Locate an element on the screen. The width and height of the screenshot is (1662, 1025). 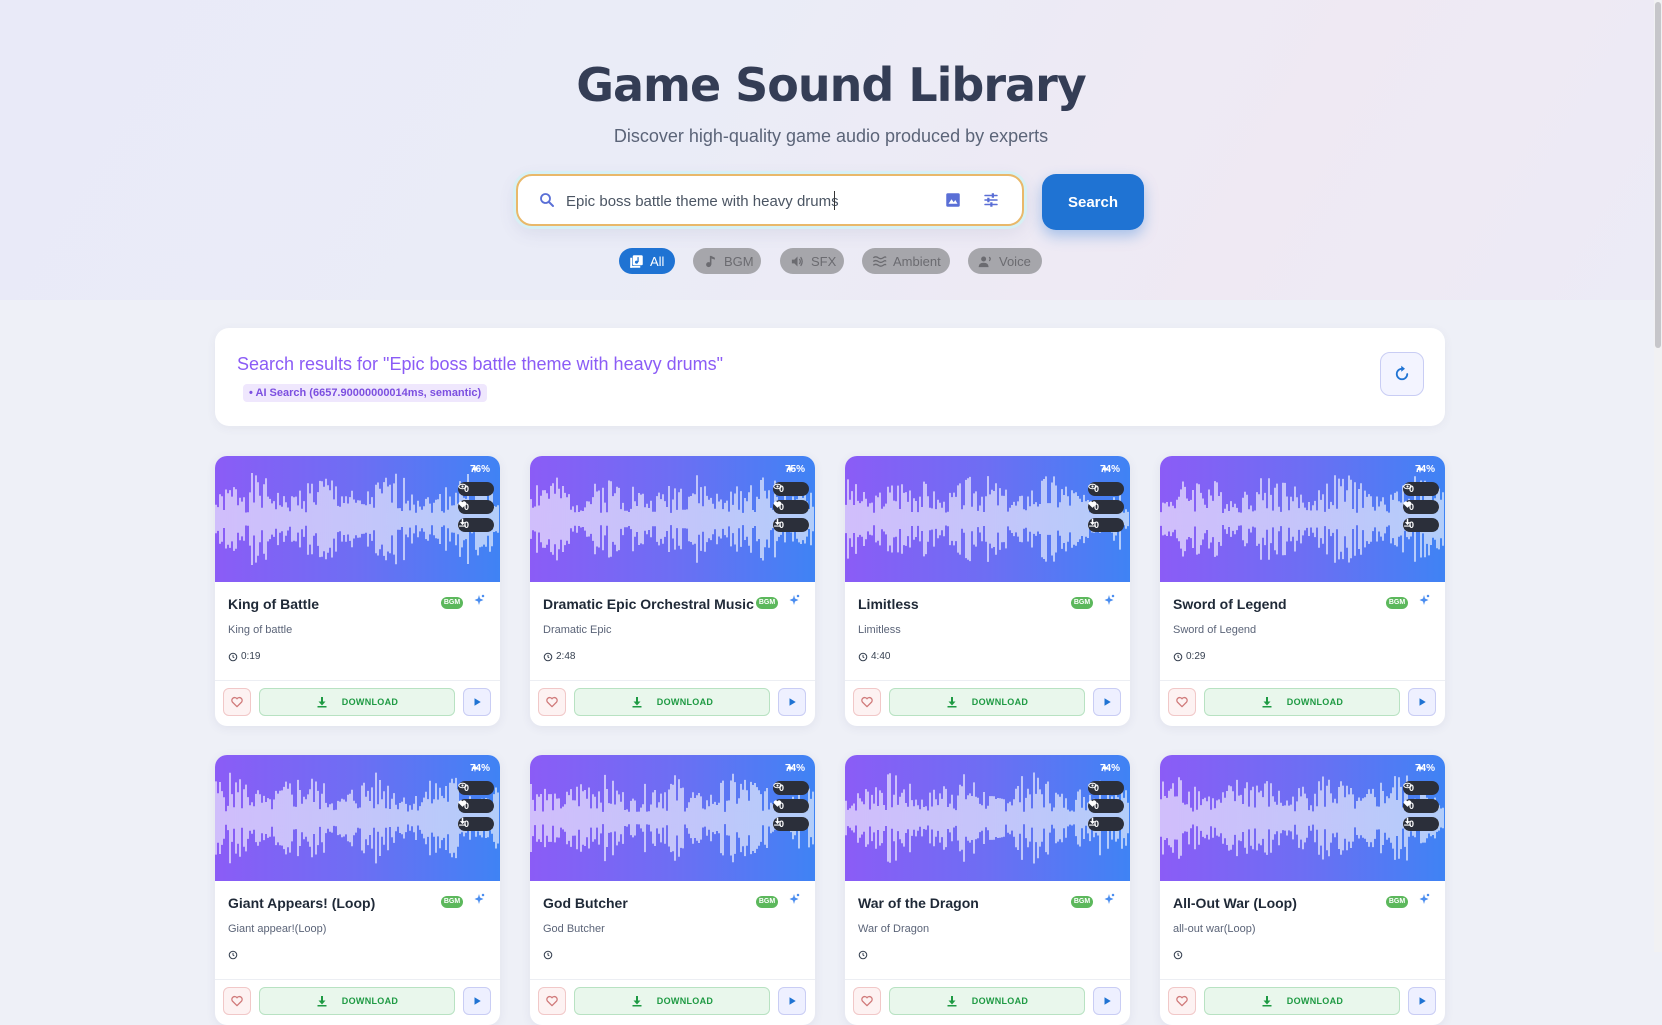
search-box is located at coordinates (770, 200).